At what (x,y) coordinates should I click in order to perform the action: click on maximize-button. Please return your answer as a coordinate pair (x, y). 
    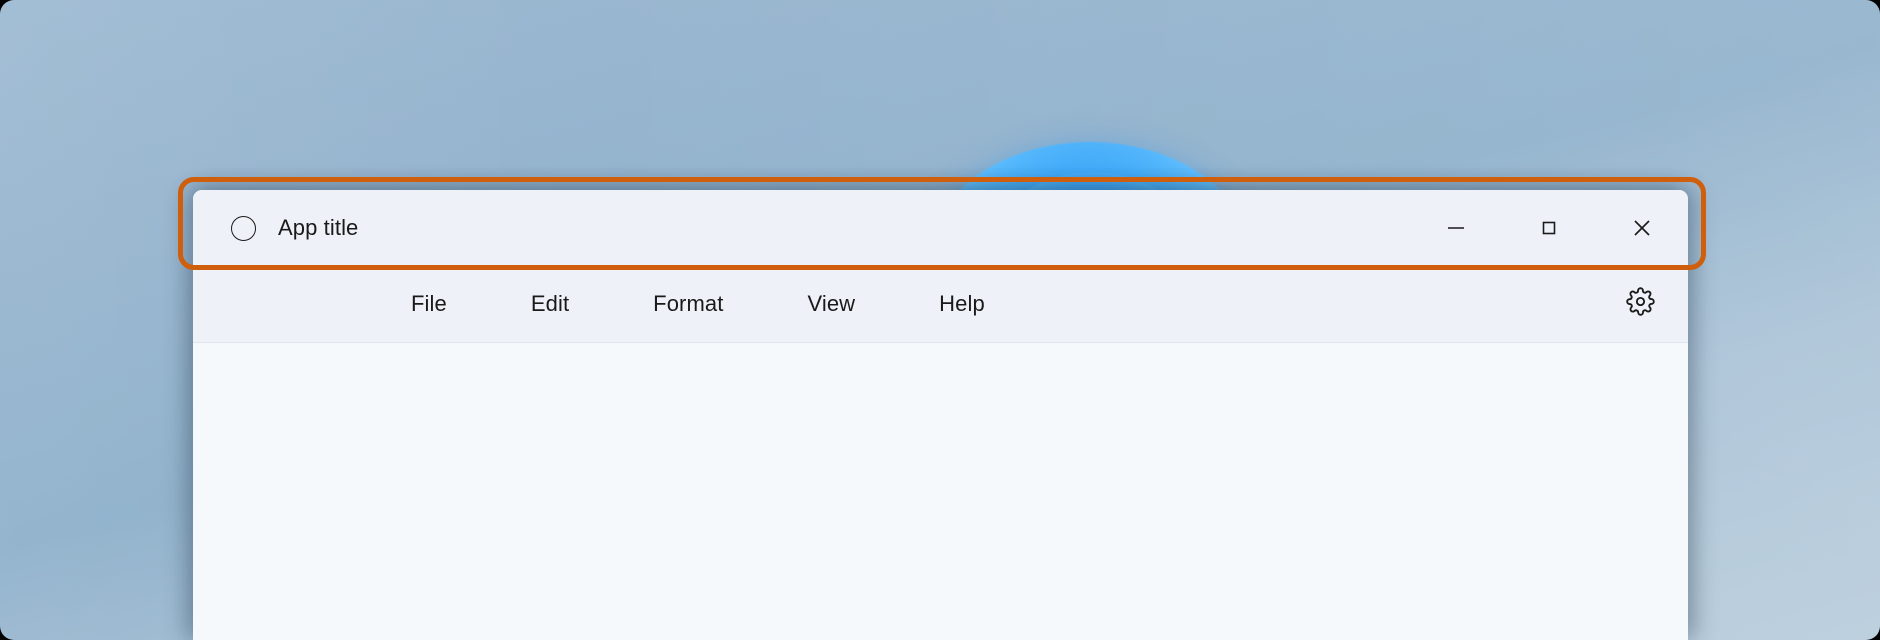
    Looking at the image, I should click on (1548, 228).